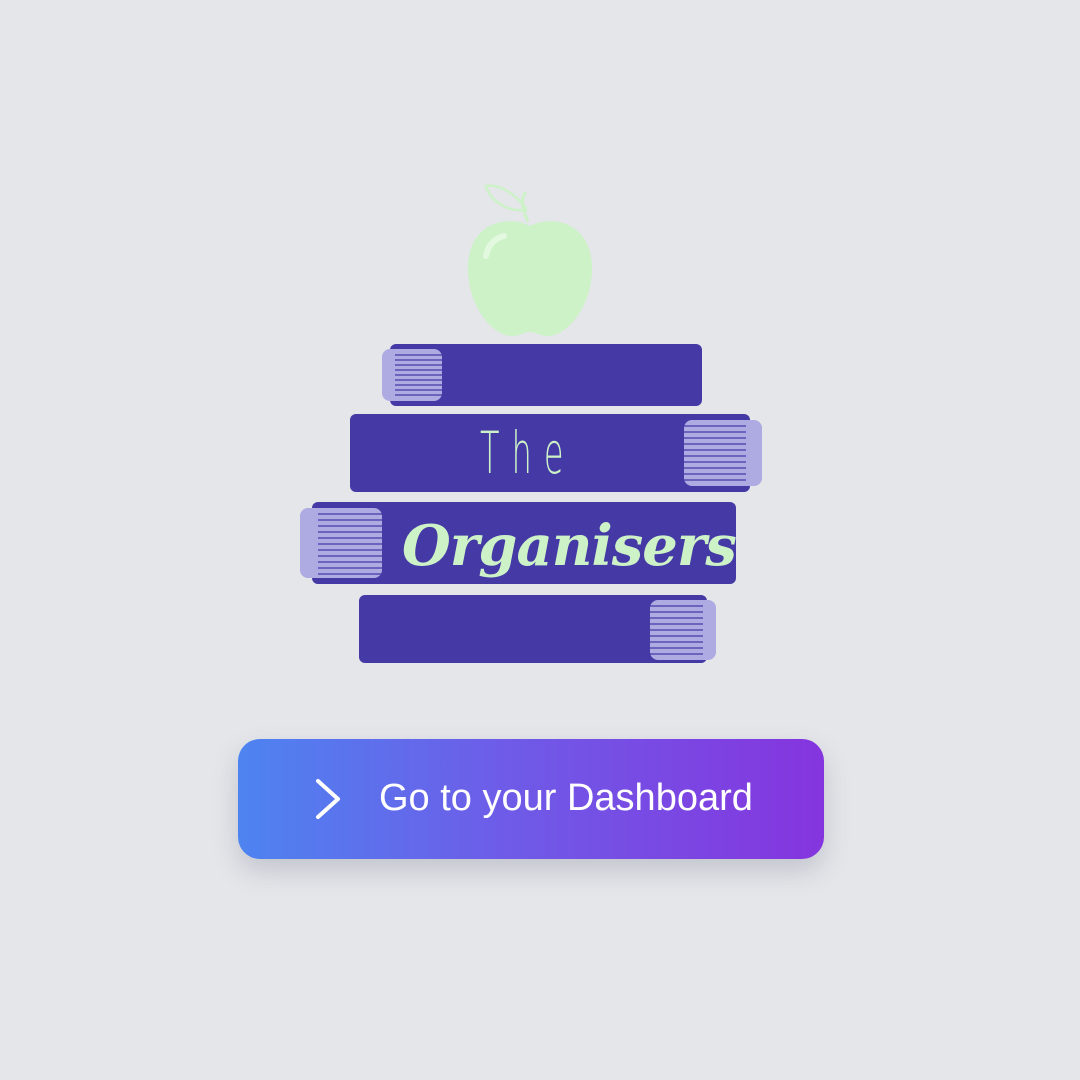 Image resolution: width=1080 pixels, height=1080 pixels. What do you see at coordinates (566, 798) in the screenshot?
I see `go-to-dashboard-label: Go to your Dashboard` at bounding box center [566, 798].